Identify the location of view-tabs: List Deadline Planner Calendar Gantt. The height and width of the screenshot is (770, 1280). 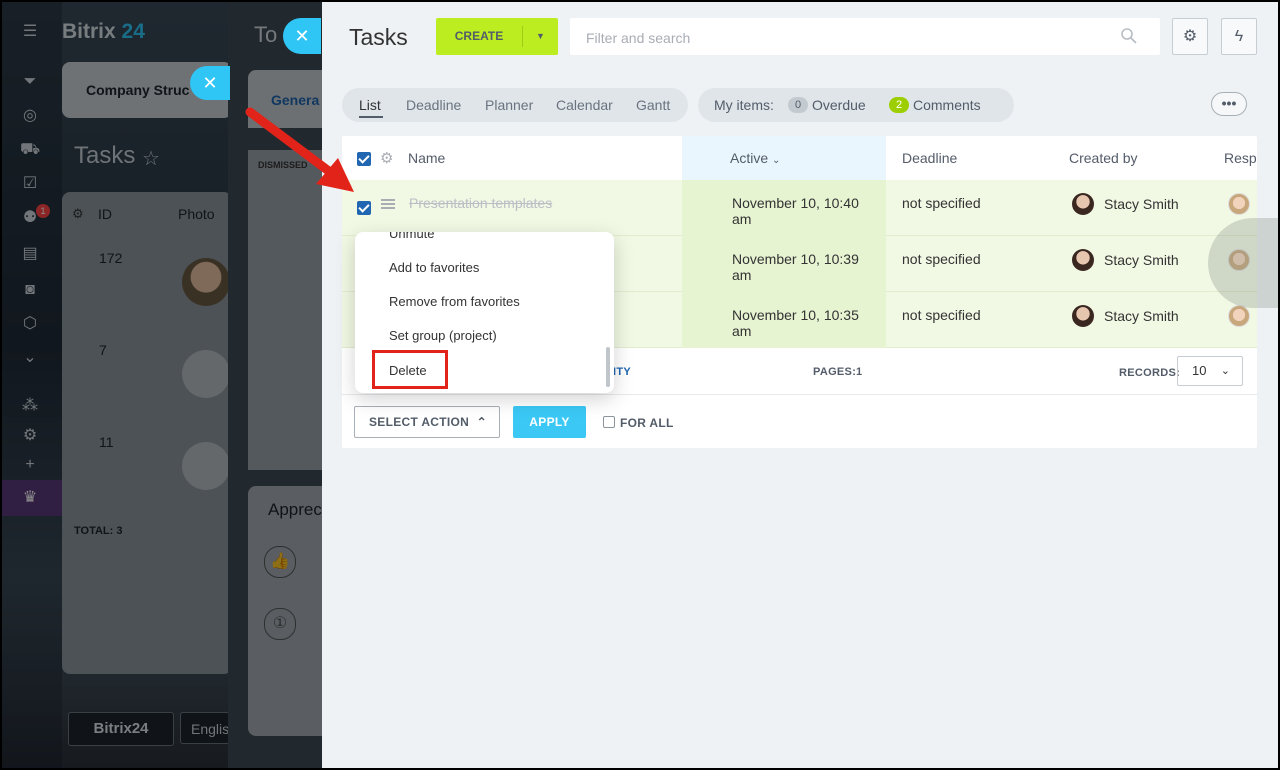
(515, 105).